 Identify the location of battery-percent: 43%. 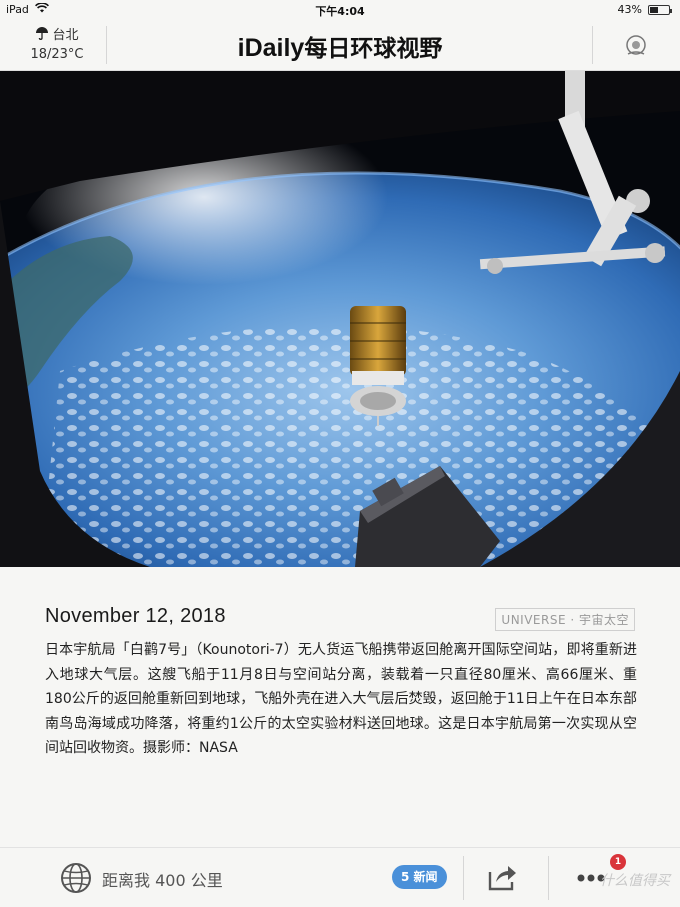
(629, 9).